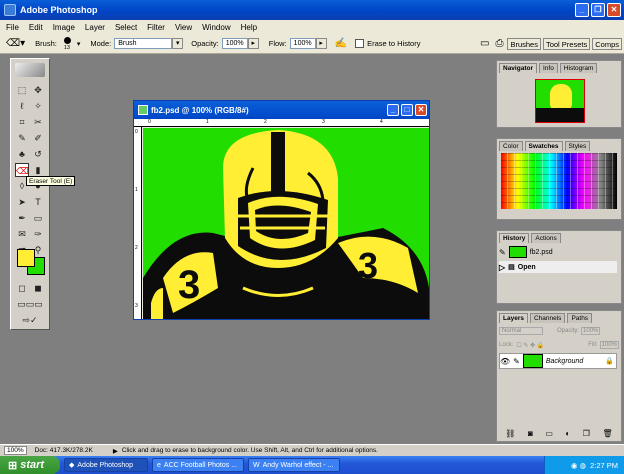  Describe the element at coordinates (530, 345) in the screenshot. I see `lock-icons: ☐ ✎ ✥ 🔒` at that location.